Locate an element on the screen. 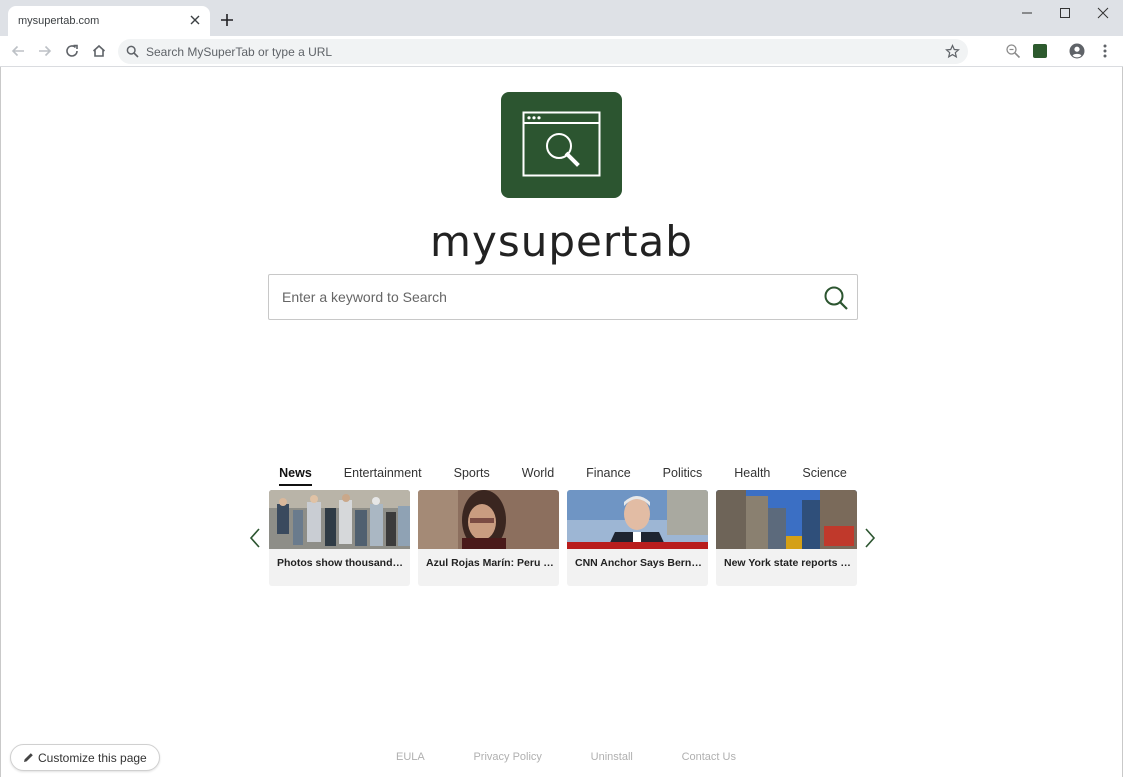 The width and height of the screenshot is (1123, 777). reload-icon is located at coordinates (72, 51).